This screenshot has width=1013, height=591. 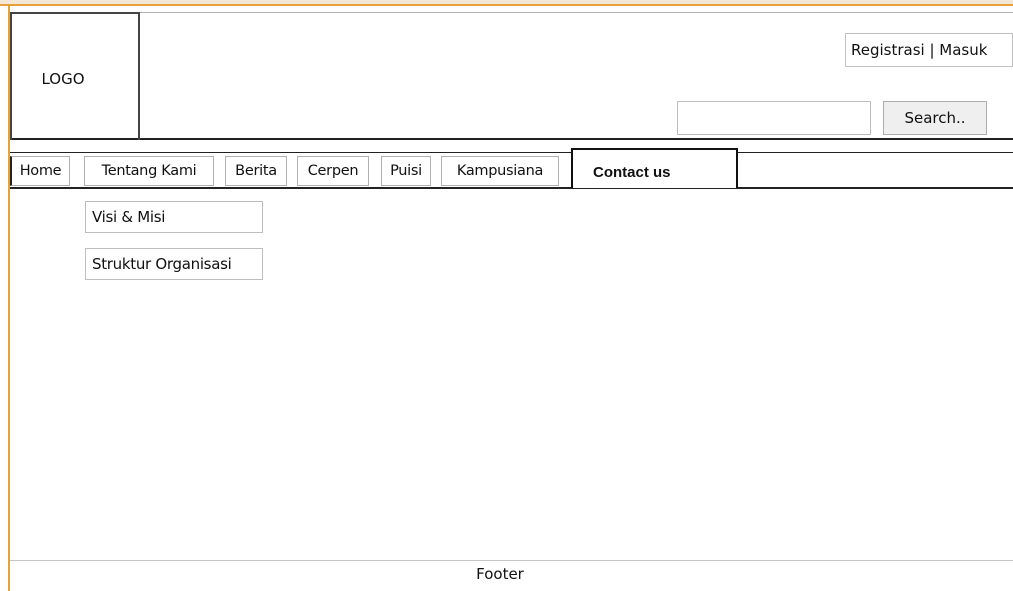 What do you see at coordinates (174, 217) in the screenshot?
I see `submenu-item-visi-misi: Visi & Misi` at bounding box center [174, 217].